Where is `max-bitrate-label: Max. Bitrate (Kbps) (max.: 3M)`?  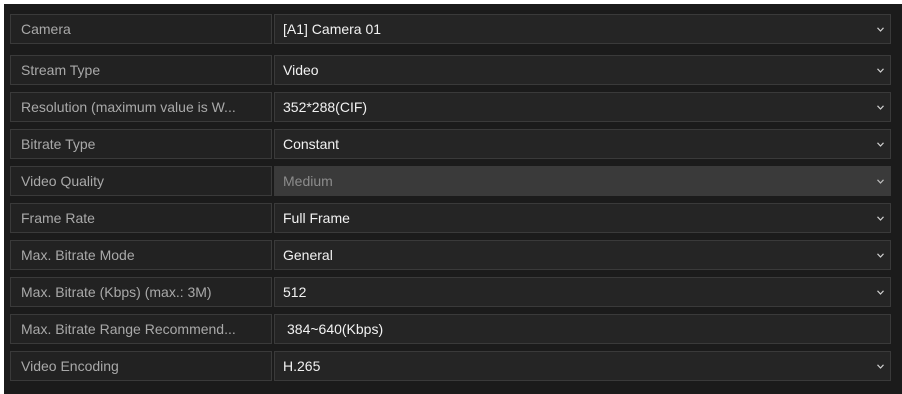 max-bitrate-label: Max. Bitrate (Kbps) (max.: 3M) is located at coordinates (141, 292).